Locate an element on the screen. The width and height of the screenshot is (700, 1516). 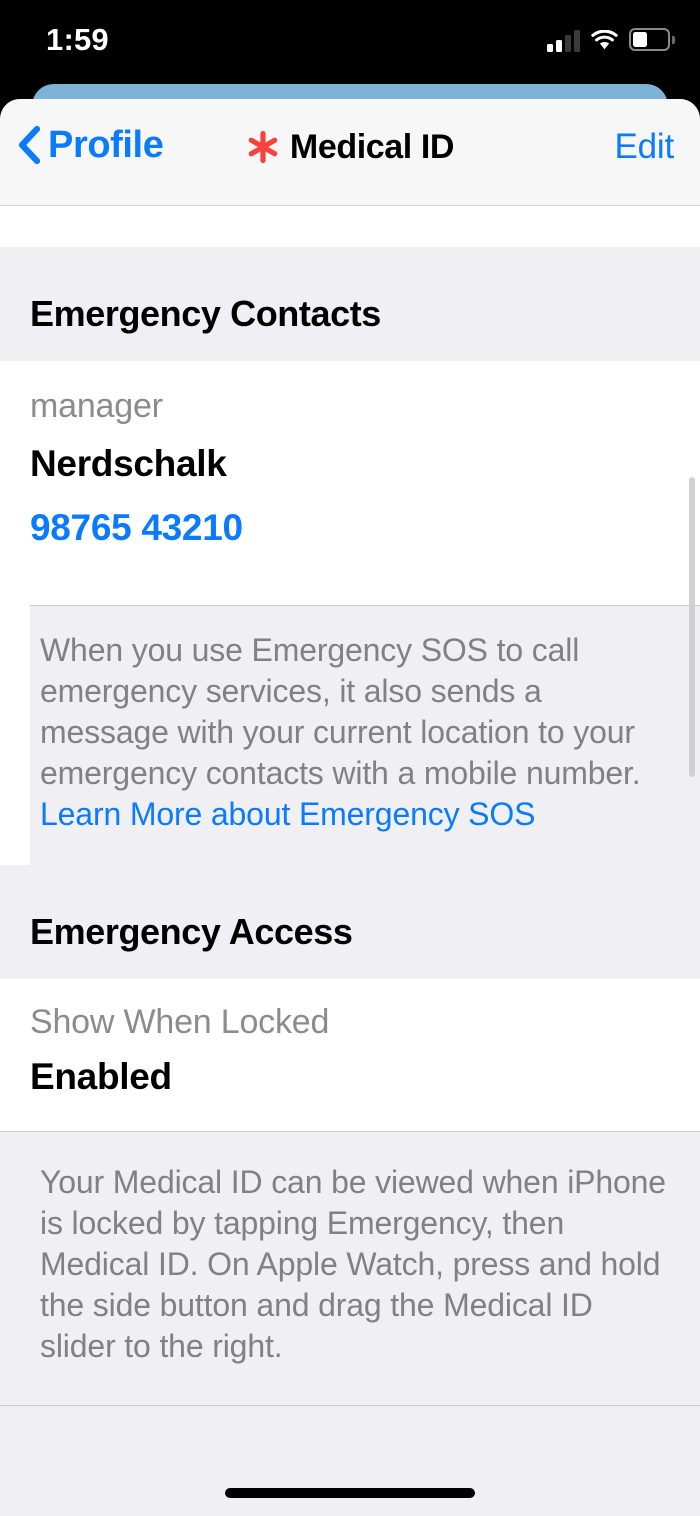
back-button-label: Profile is located at coordinates (106, 145).